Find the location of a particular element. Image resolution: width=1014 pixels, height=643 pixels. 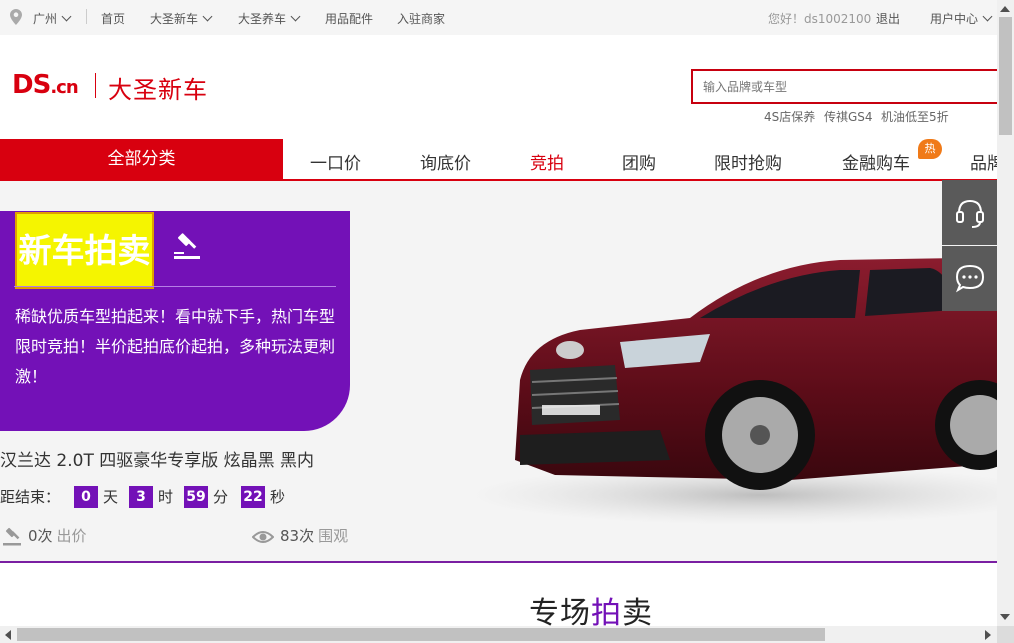

nav-link-home: 首页 is located at coordinates (113, 18).